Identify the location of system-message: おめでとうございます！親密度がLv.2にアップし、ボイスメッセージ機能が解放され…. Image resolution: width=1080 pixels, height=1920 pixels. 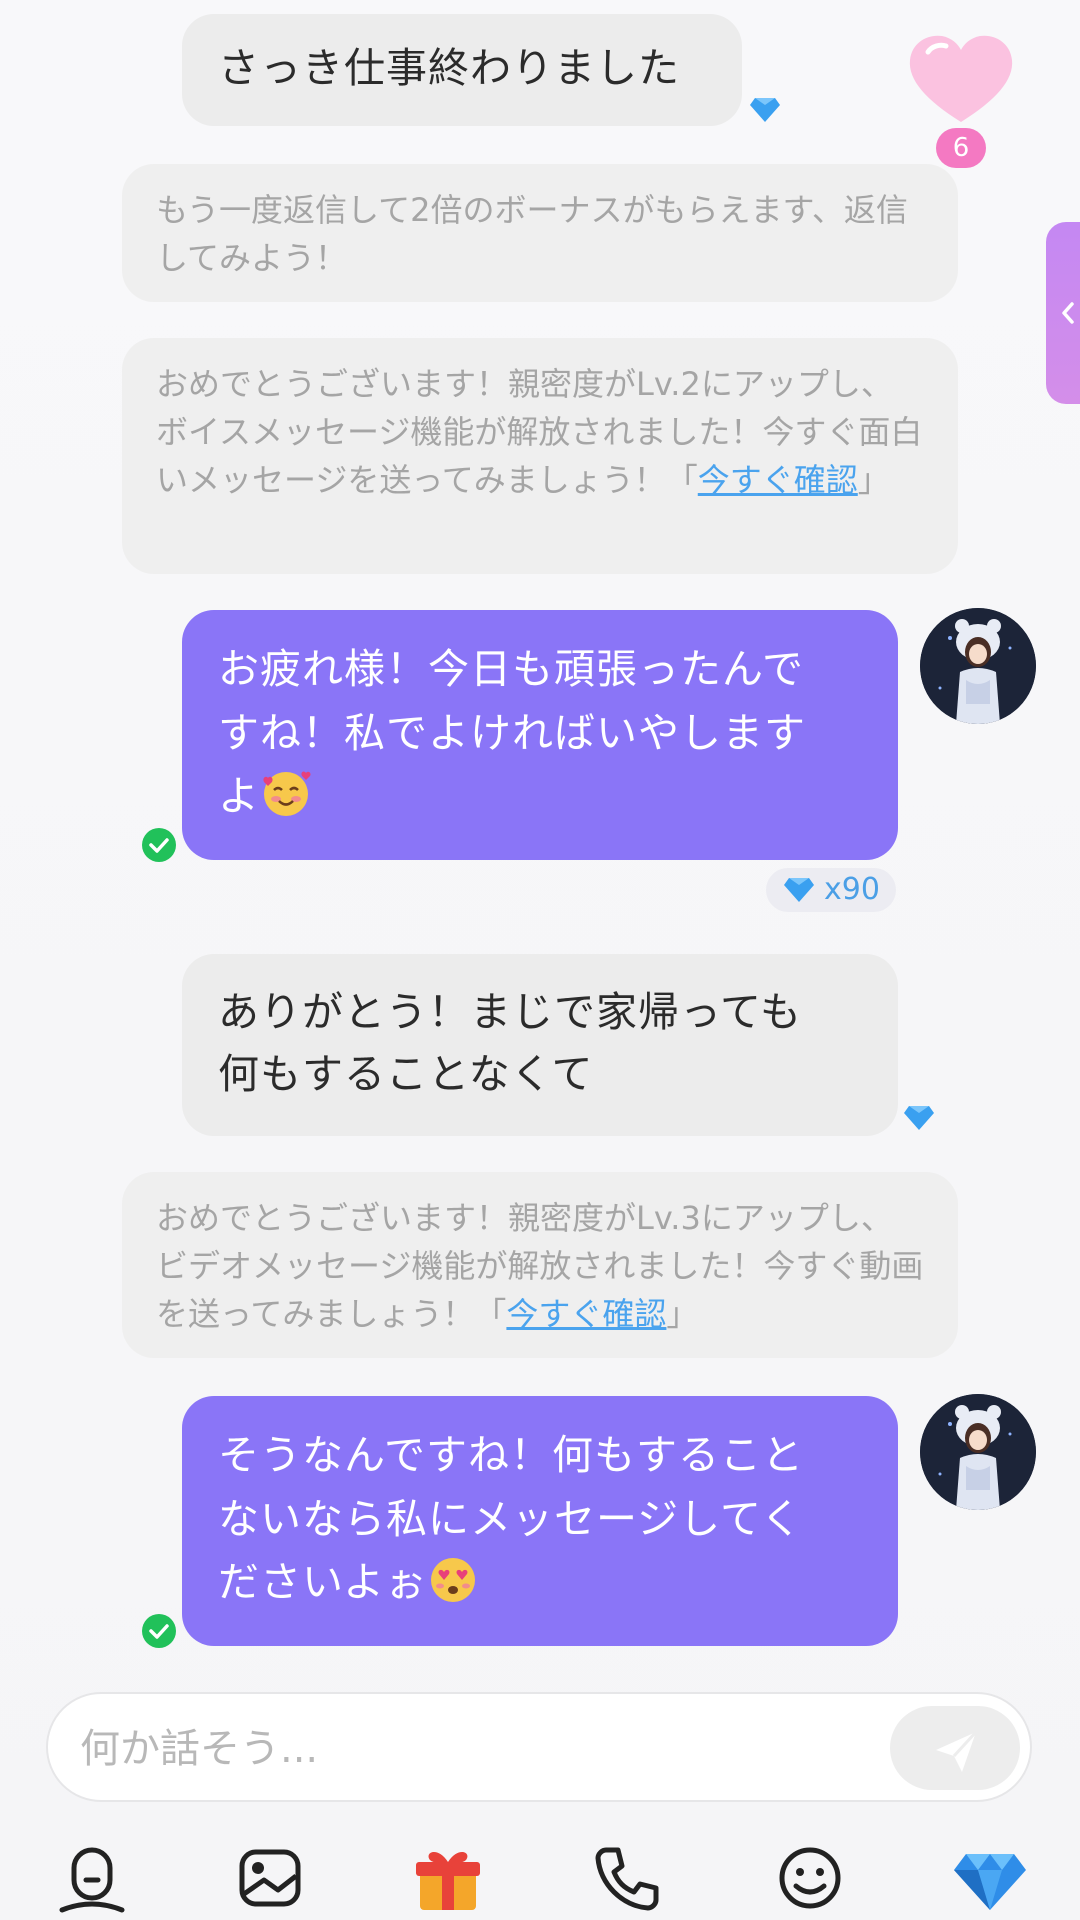
(540, 456).